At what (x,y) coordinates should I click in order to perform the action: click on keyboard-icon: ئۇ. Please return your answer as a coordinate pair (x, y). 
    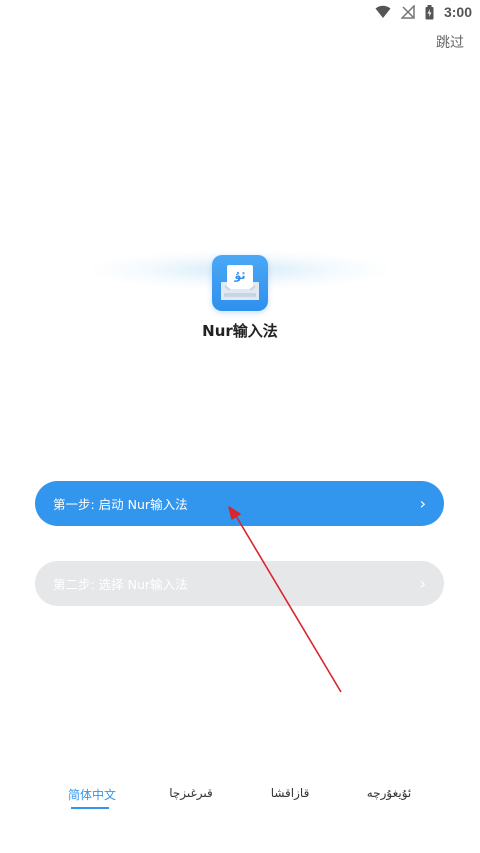
    Looking at the image, I should click on (240, 282).